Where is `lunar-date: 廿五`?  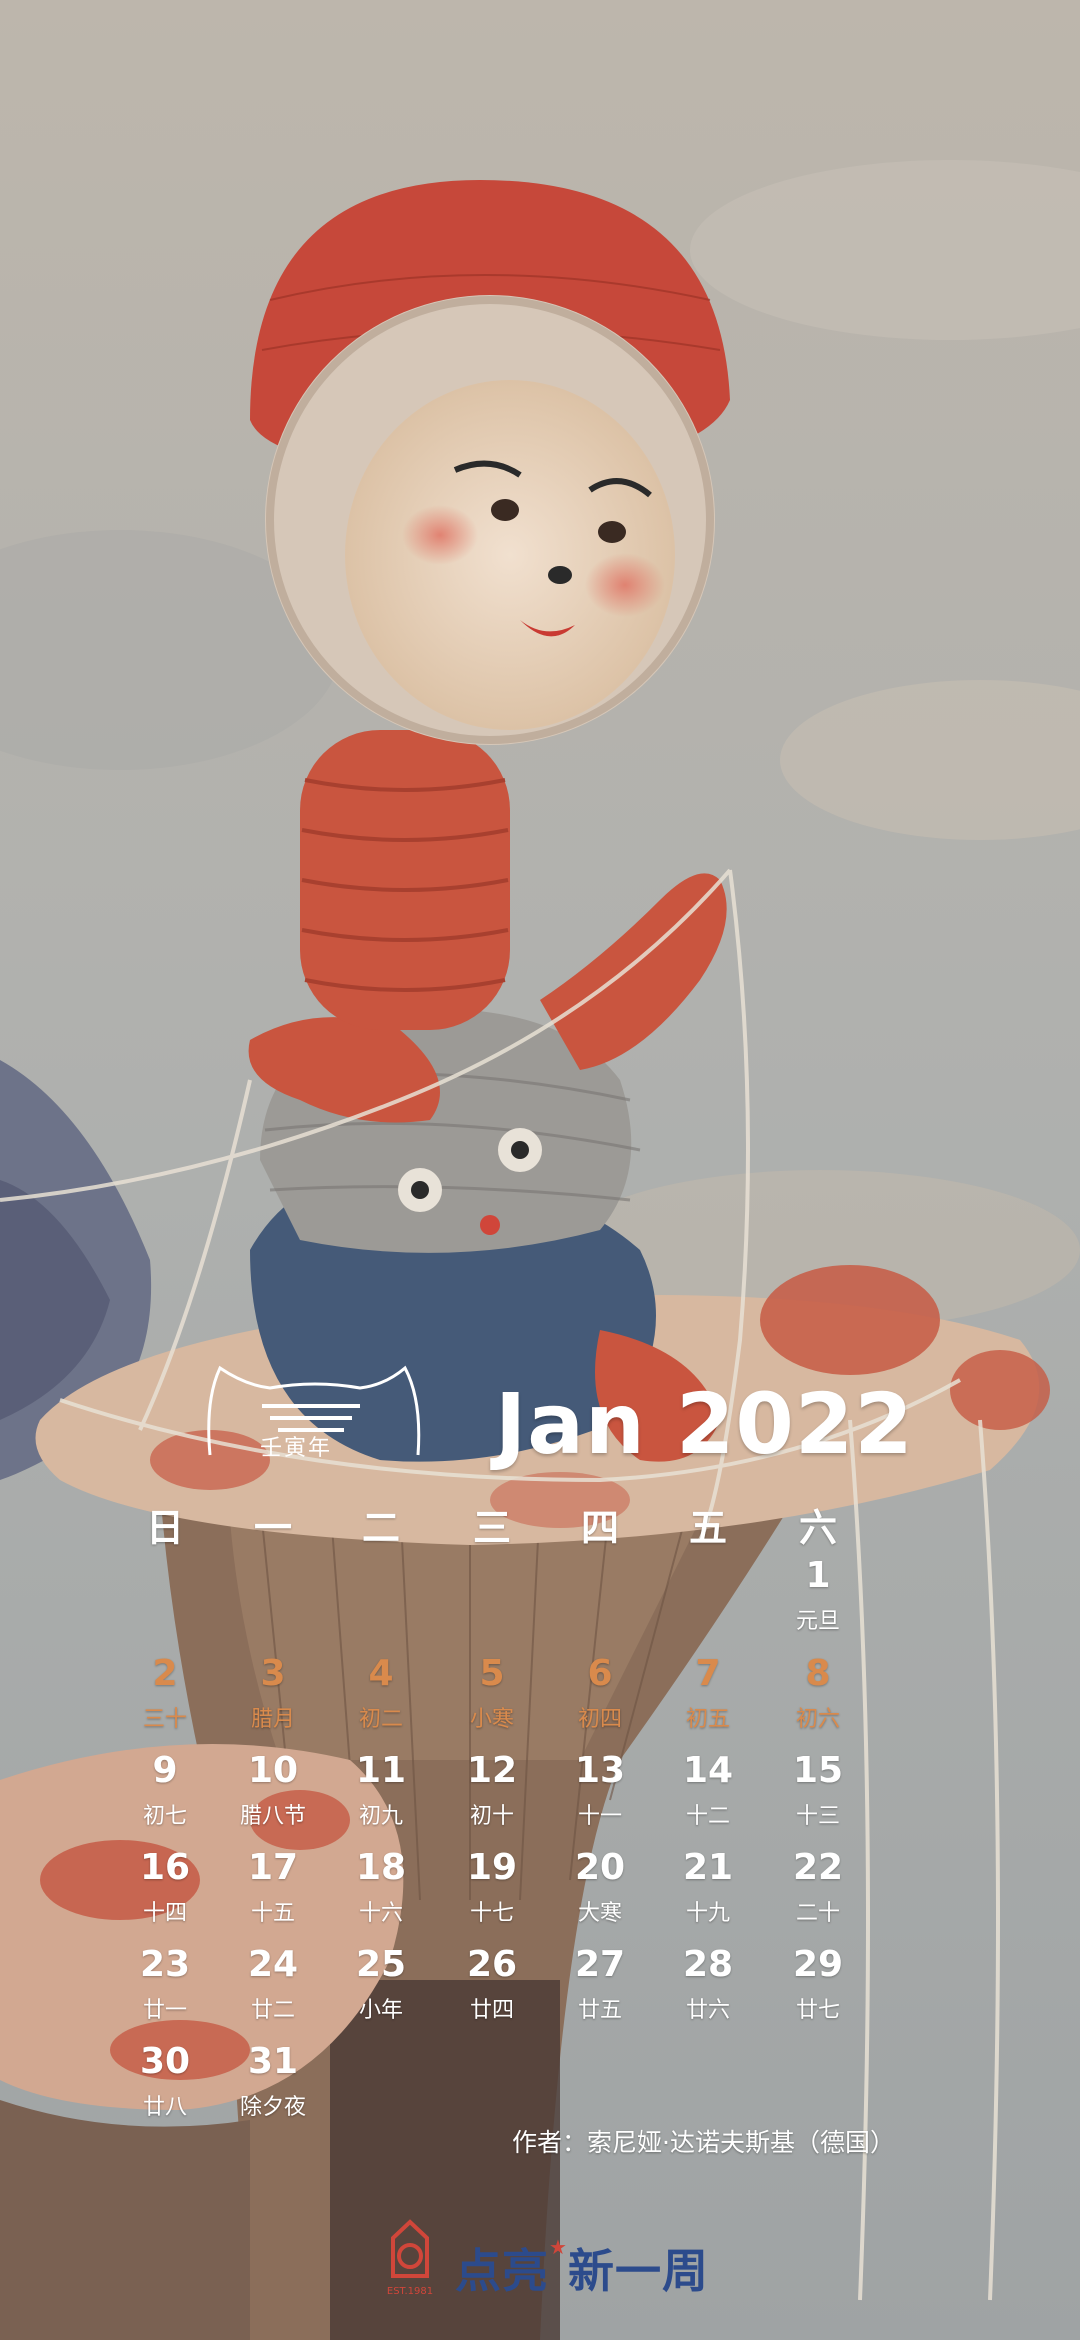
lunar-date: 廿五 is located at coordinates (599, 2010).